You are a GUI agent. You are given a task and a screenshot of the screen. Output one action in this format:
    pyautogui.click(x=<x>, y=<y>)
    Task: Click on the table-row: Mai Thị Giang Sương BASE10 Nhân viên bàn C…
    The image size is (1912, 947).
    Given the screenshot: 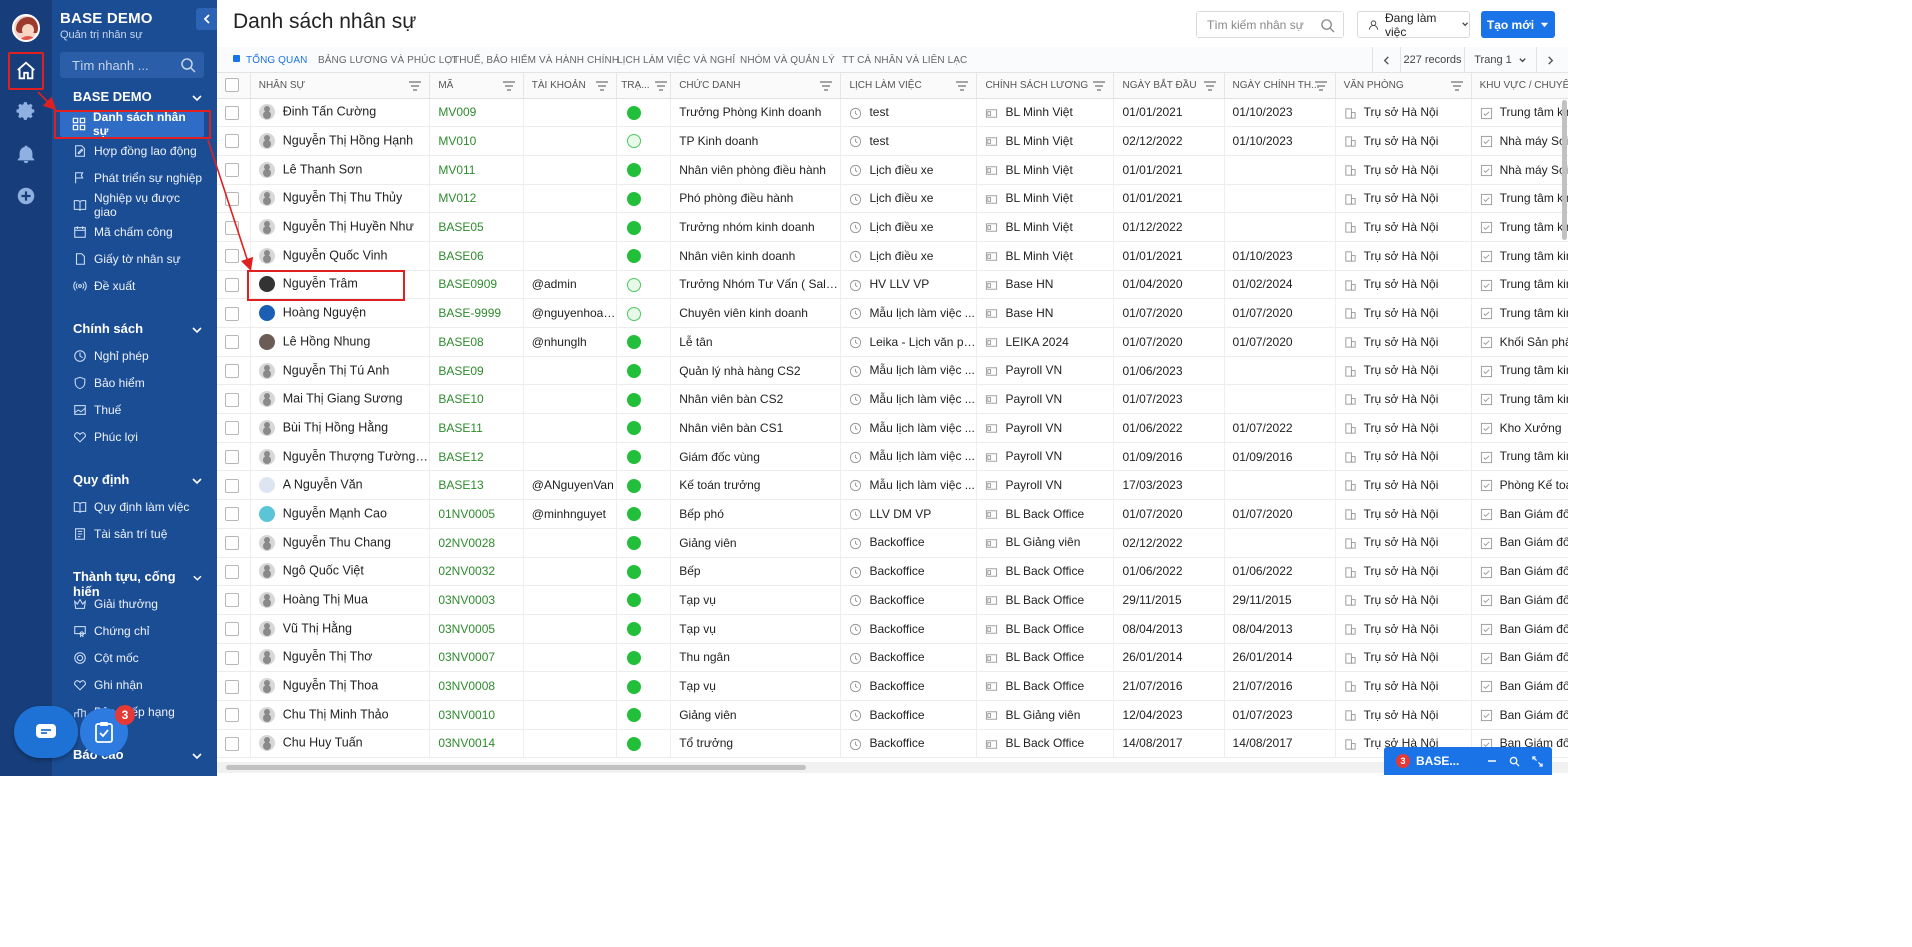 What is the action you would take?
    pyautogui.click(x=892, y=399)
    